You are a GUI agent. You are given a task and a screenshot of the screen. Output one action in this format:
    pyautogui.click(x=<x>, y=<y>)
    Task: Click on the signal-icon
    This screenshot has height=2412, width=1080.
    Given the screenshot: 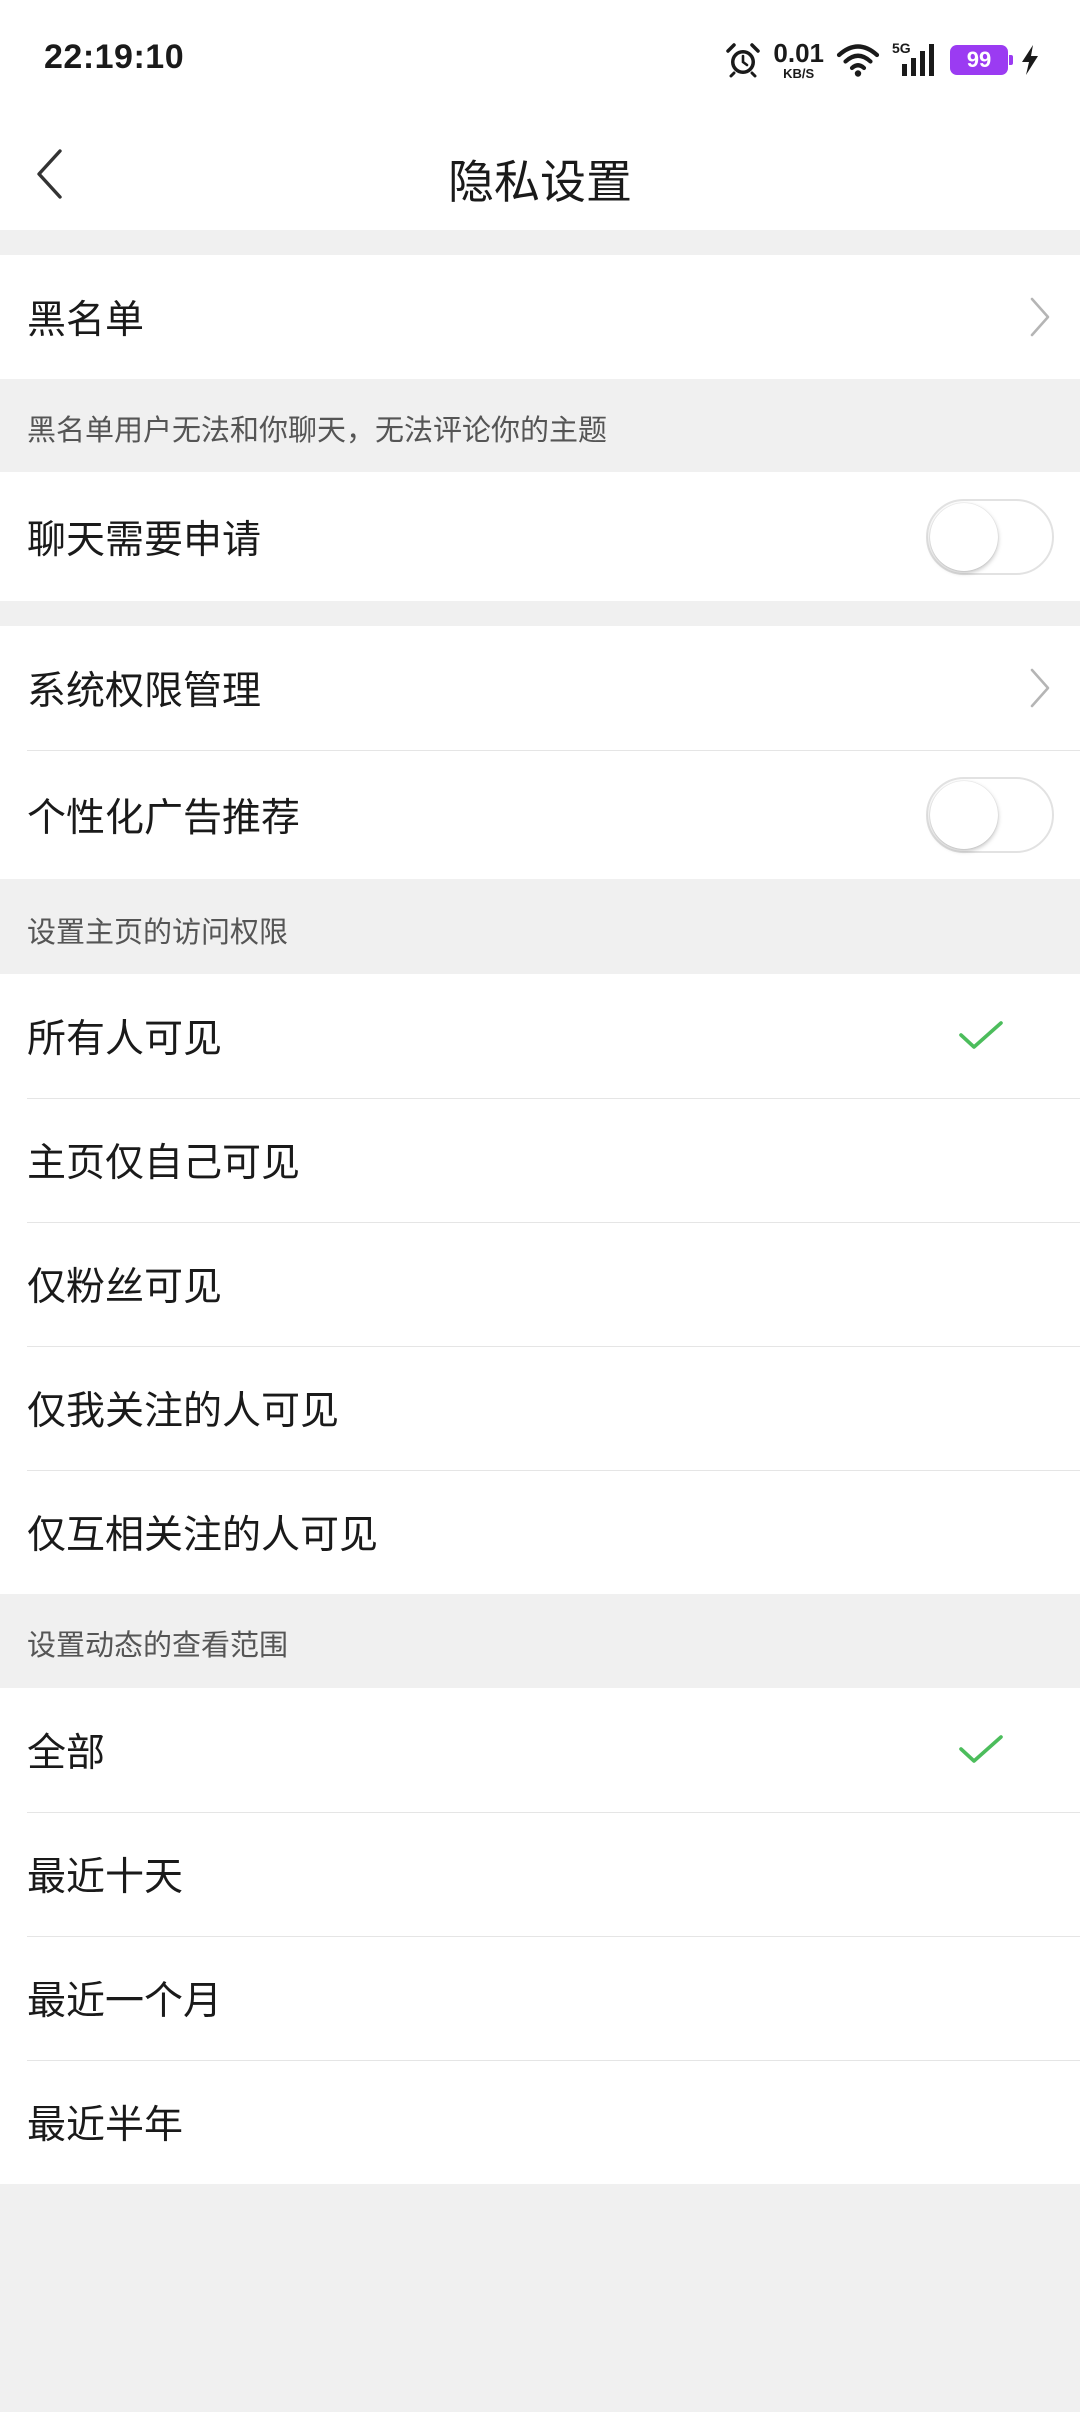 What is the action you would take?
    pyautogui.click(x=918, y=60)
    